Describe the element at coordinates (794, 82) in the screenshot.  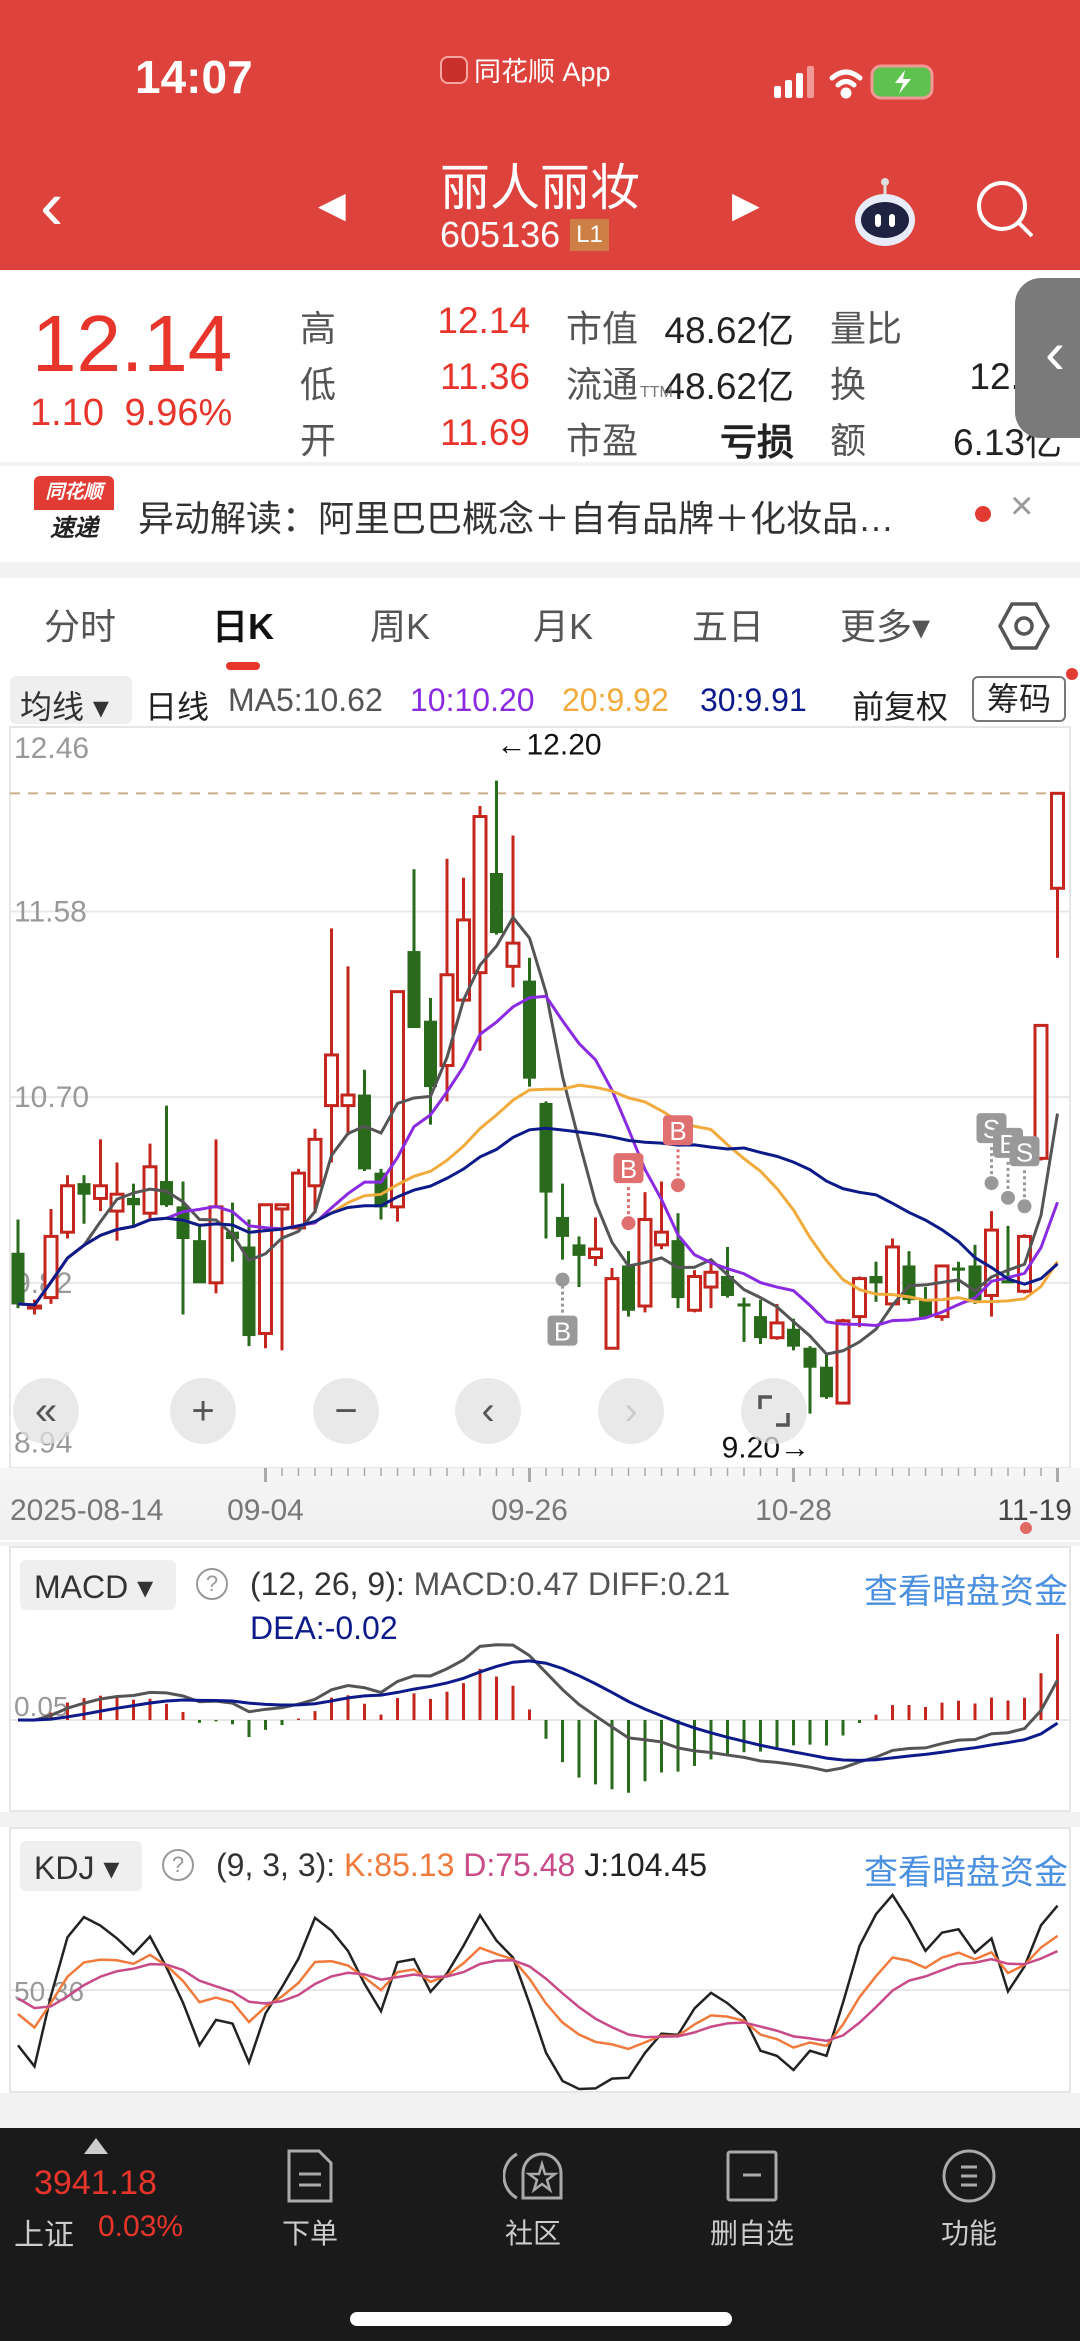
I see `signal-icon` at that location.